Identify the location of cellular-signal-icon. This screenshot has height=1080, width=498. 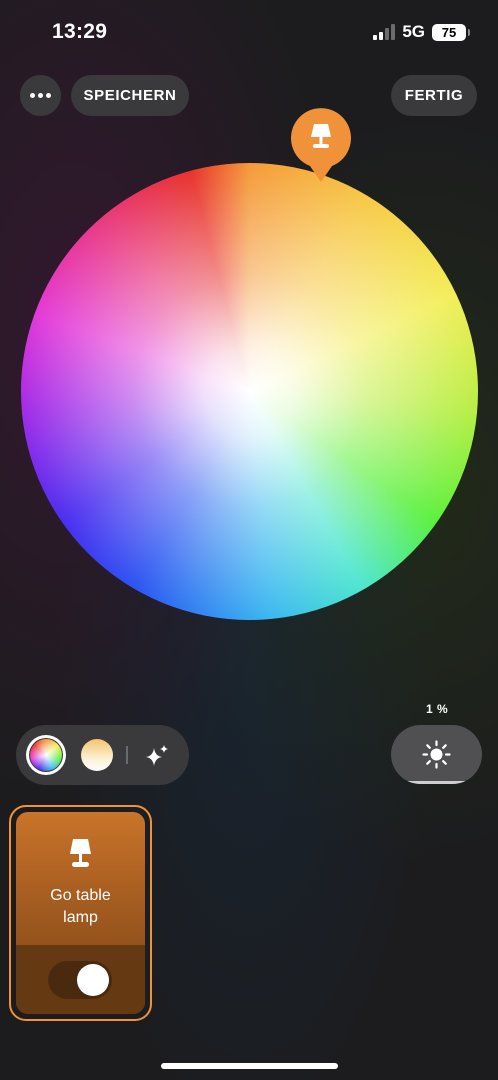
(384, 32).